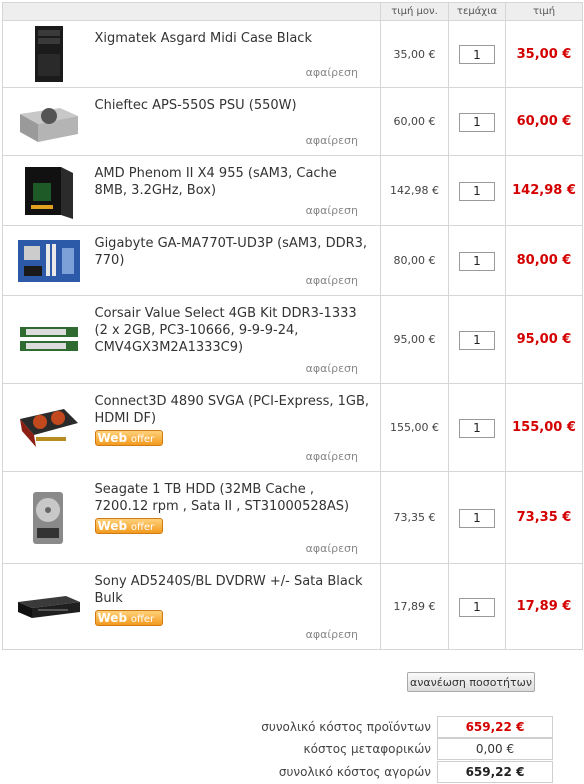  I want to click on products-cost-value: 659,22 €, so click(495, 727).